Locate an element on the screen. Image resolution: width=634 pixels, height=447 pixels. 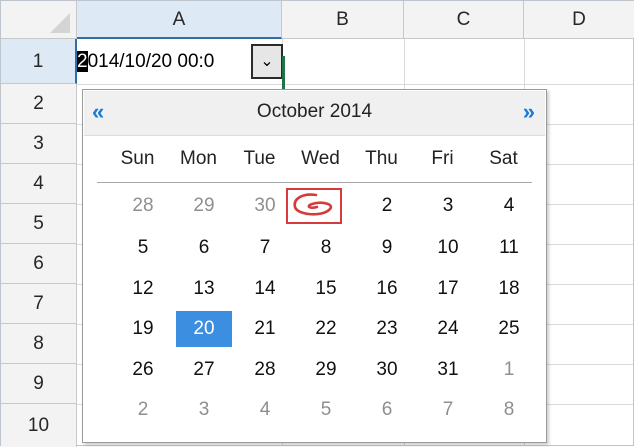
weekday-header-mon: Mon is located at coordinates (198, 158).